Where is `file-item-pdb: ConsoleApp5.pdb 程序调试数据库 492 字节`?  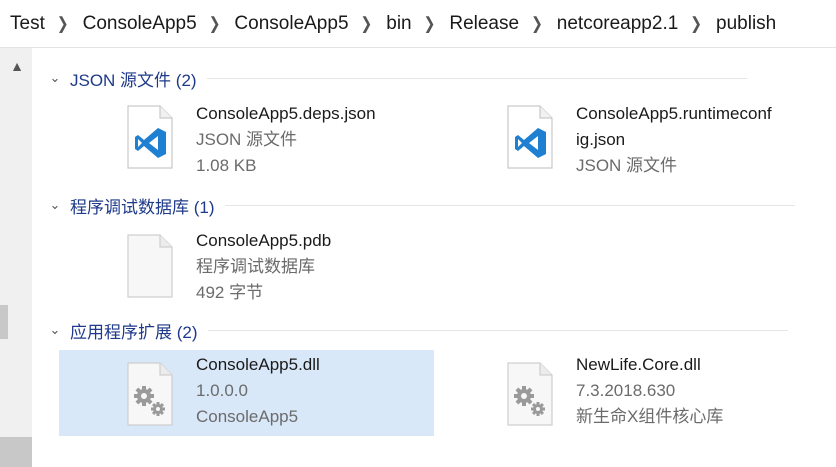
file-item-pdb: ConsoleApp5.pdb 程序调试数据库 492 字节 is located at coordinates (300, 265).